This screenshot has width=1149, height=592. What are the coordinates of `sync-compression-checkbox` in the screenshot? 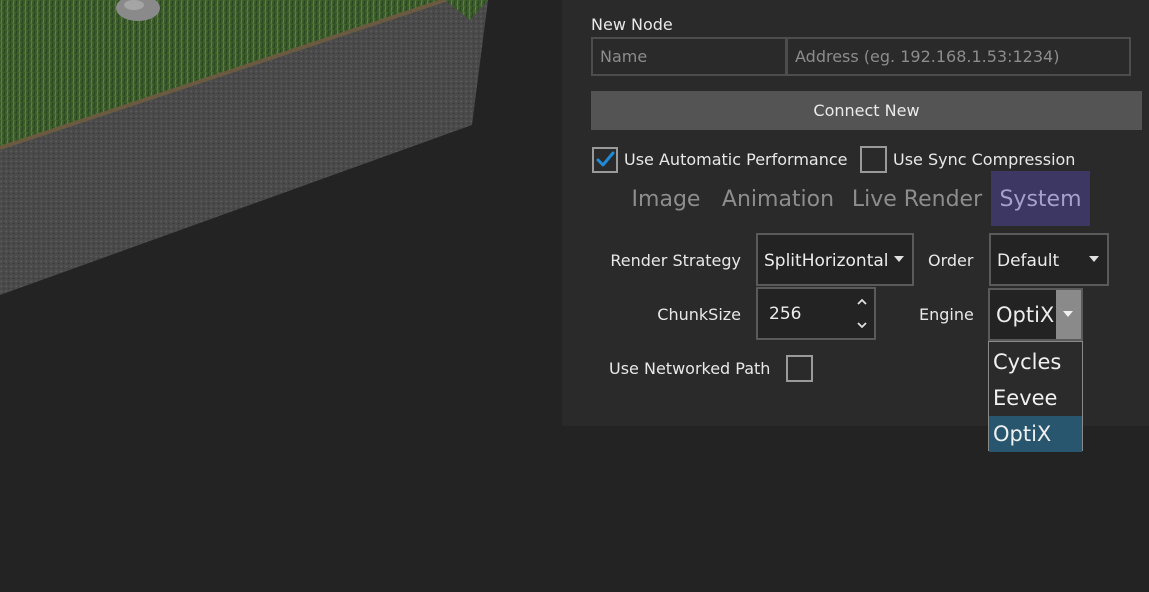 It's located at (873, 159).